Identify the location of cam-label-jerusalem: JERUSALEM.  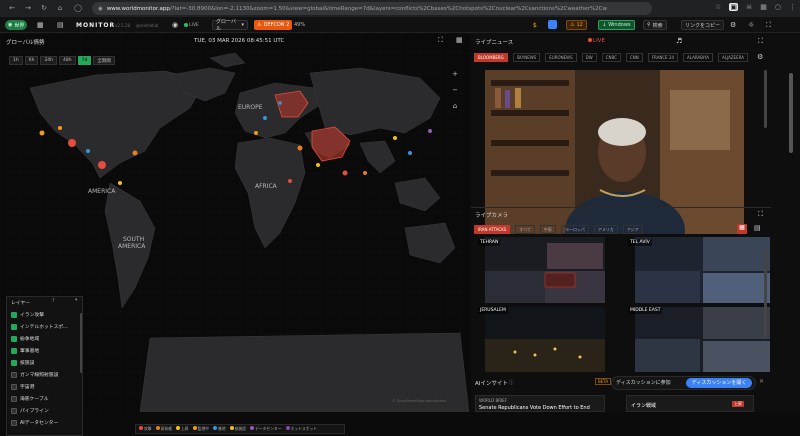
(493, 310).